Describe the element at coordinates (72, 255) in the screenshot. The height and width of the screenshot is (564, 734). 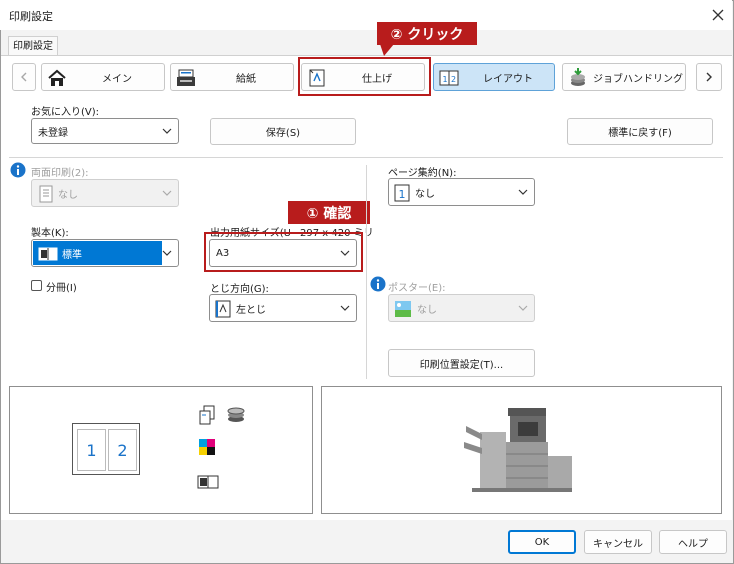
I see `binding-value: 標準` at that location.